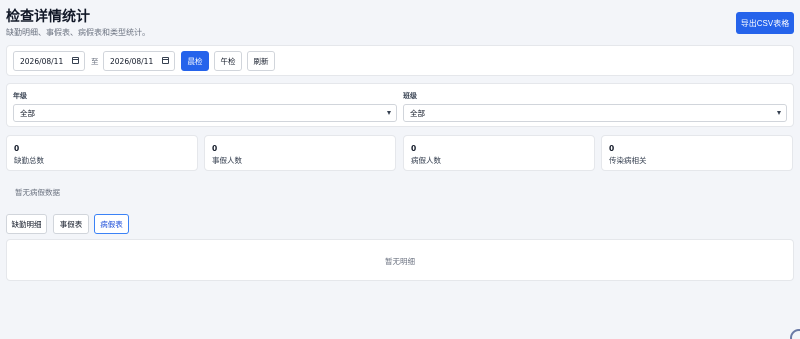  Describe the element at coordinates (227, 160) in the screenshot. I see `stat-label: 事假人数` at that location.